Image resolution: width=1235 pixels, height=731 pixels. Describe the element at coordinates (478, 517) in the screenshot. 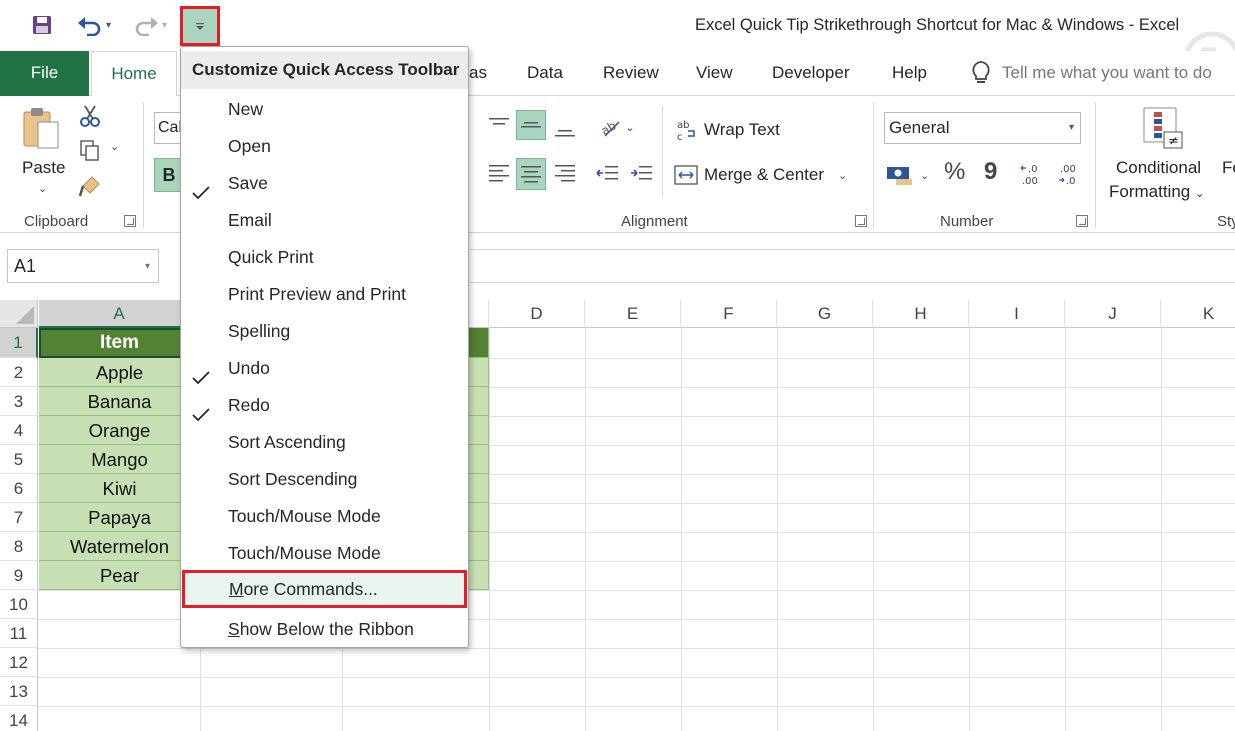

I see `cell-c7` at that location.